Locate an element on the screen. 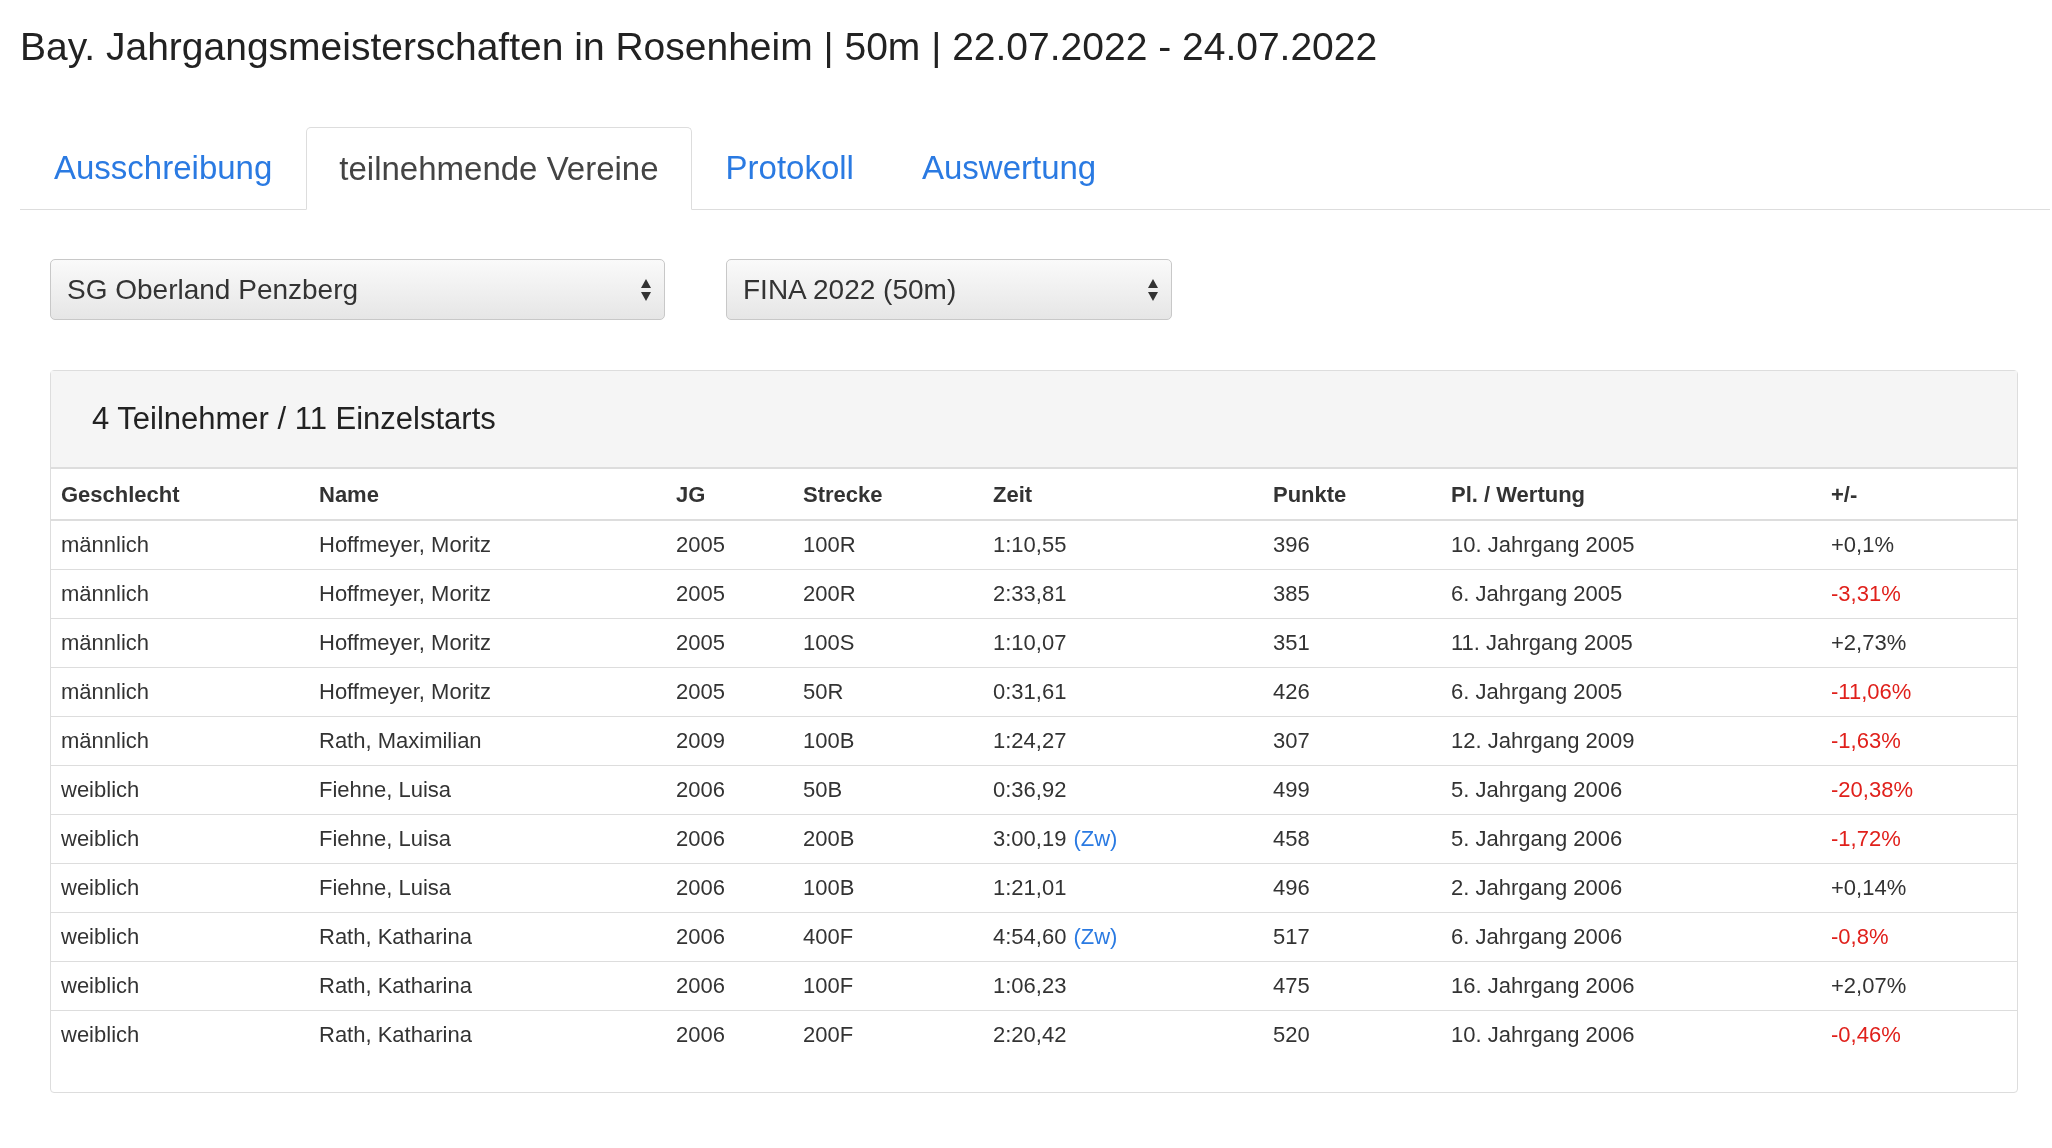 Image resolution: width=2052 pixels, height=1148 pixels. table-cell: 1:06,23 is located at coordinates (1030, 985).